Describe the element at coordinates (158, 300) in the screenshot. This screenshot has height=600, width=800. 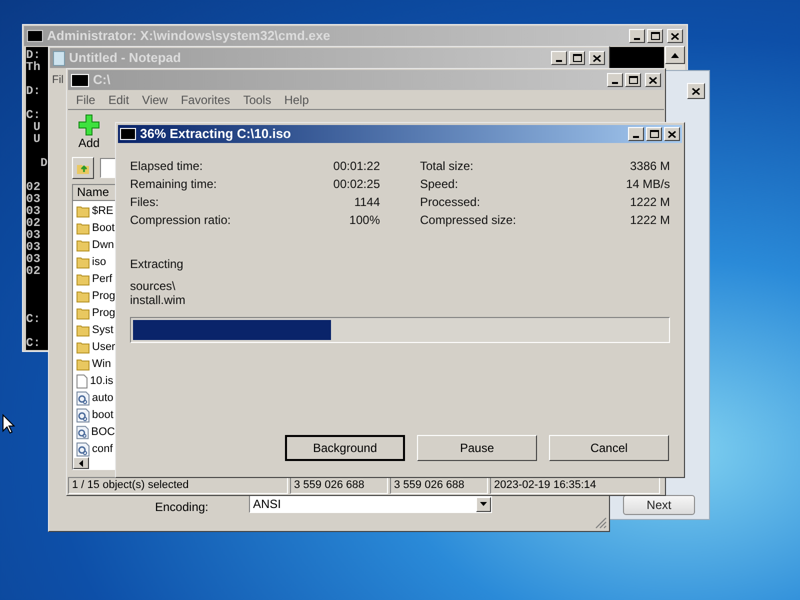
I see `current-file: install.wim` at that location.